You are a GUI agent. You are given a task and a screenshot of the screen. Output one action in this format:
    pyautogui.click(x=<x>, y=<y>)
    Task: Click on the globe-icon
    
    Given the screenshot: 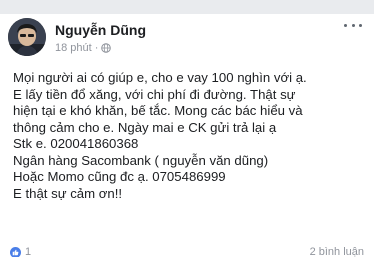 What is the action you would take?
    pyautogui.click(x=106, y=48)
    